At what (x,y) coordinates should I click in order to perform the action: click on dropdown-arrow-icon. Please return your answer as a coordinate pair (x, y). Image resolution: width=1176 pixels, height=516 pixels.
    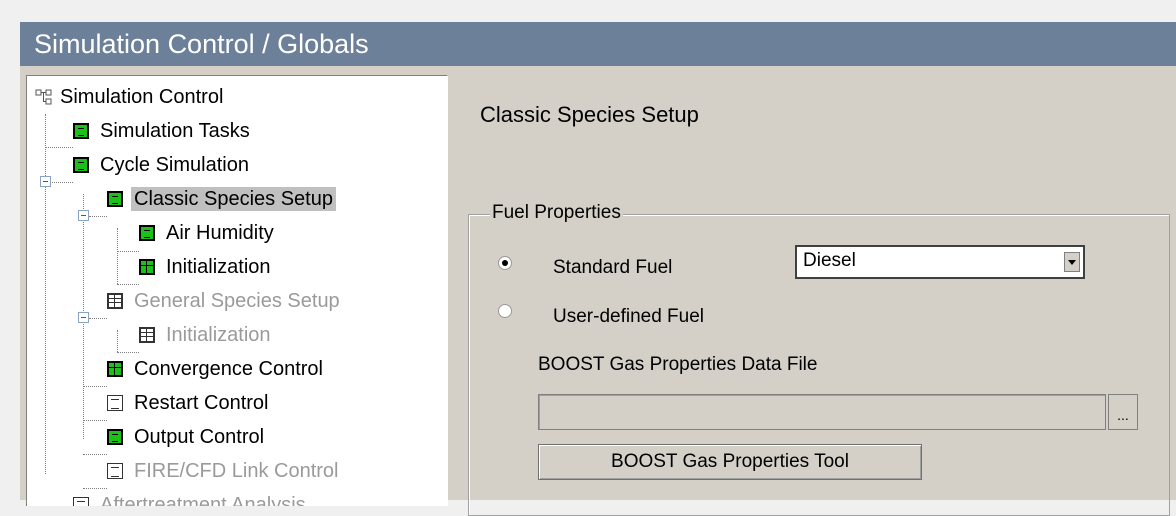
    Looking at the image, I should click on (1072, 262).